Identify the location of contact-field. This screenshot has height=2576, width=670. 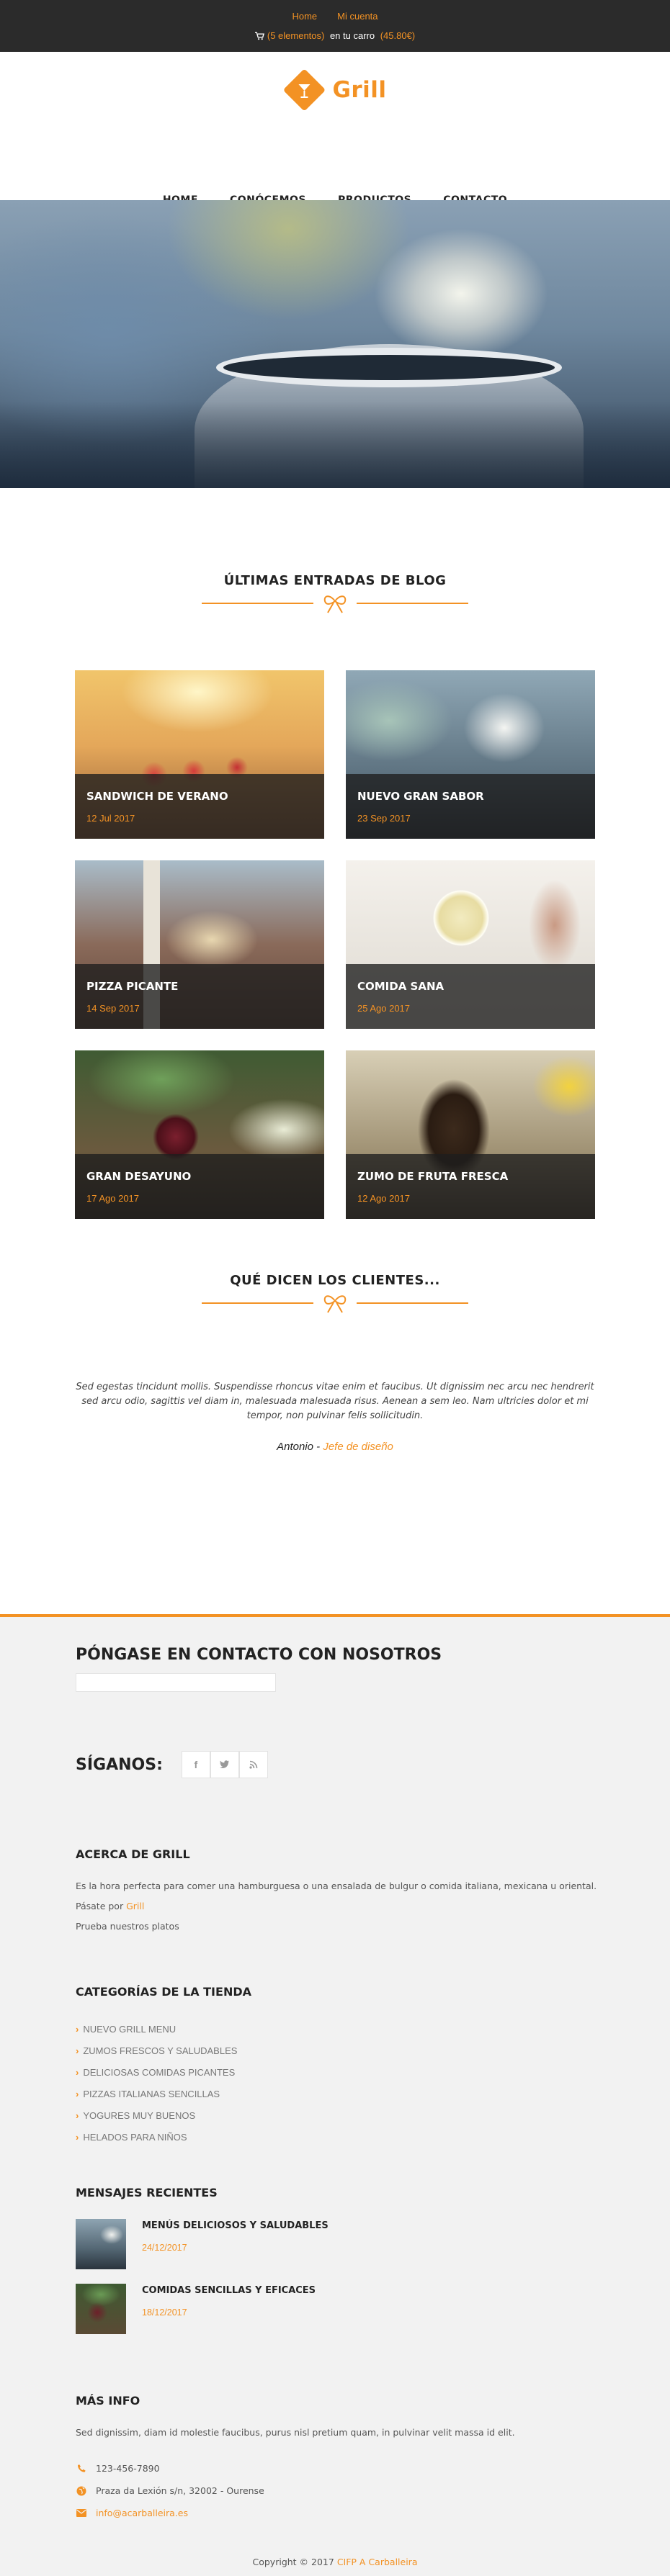
(176, 1682).